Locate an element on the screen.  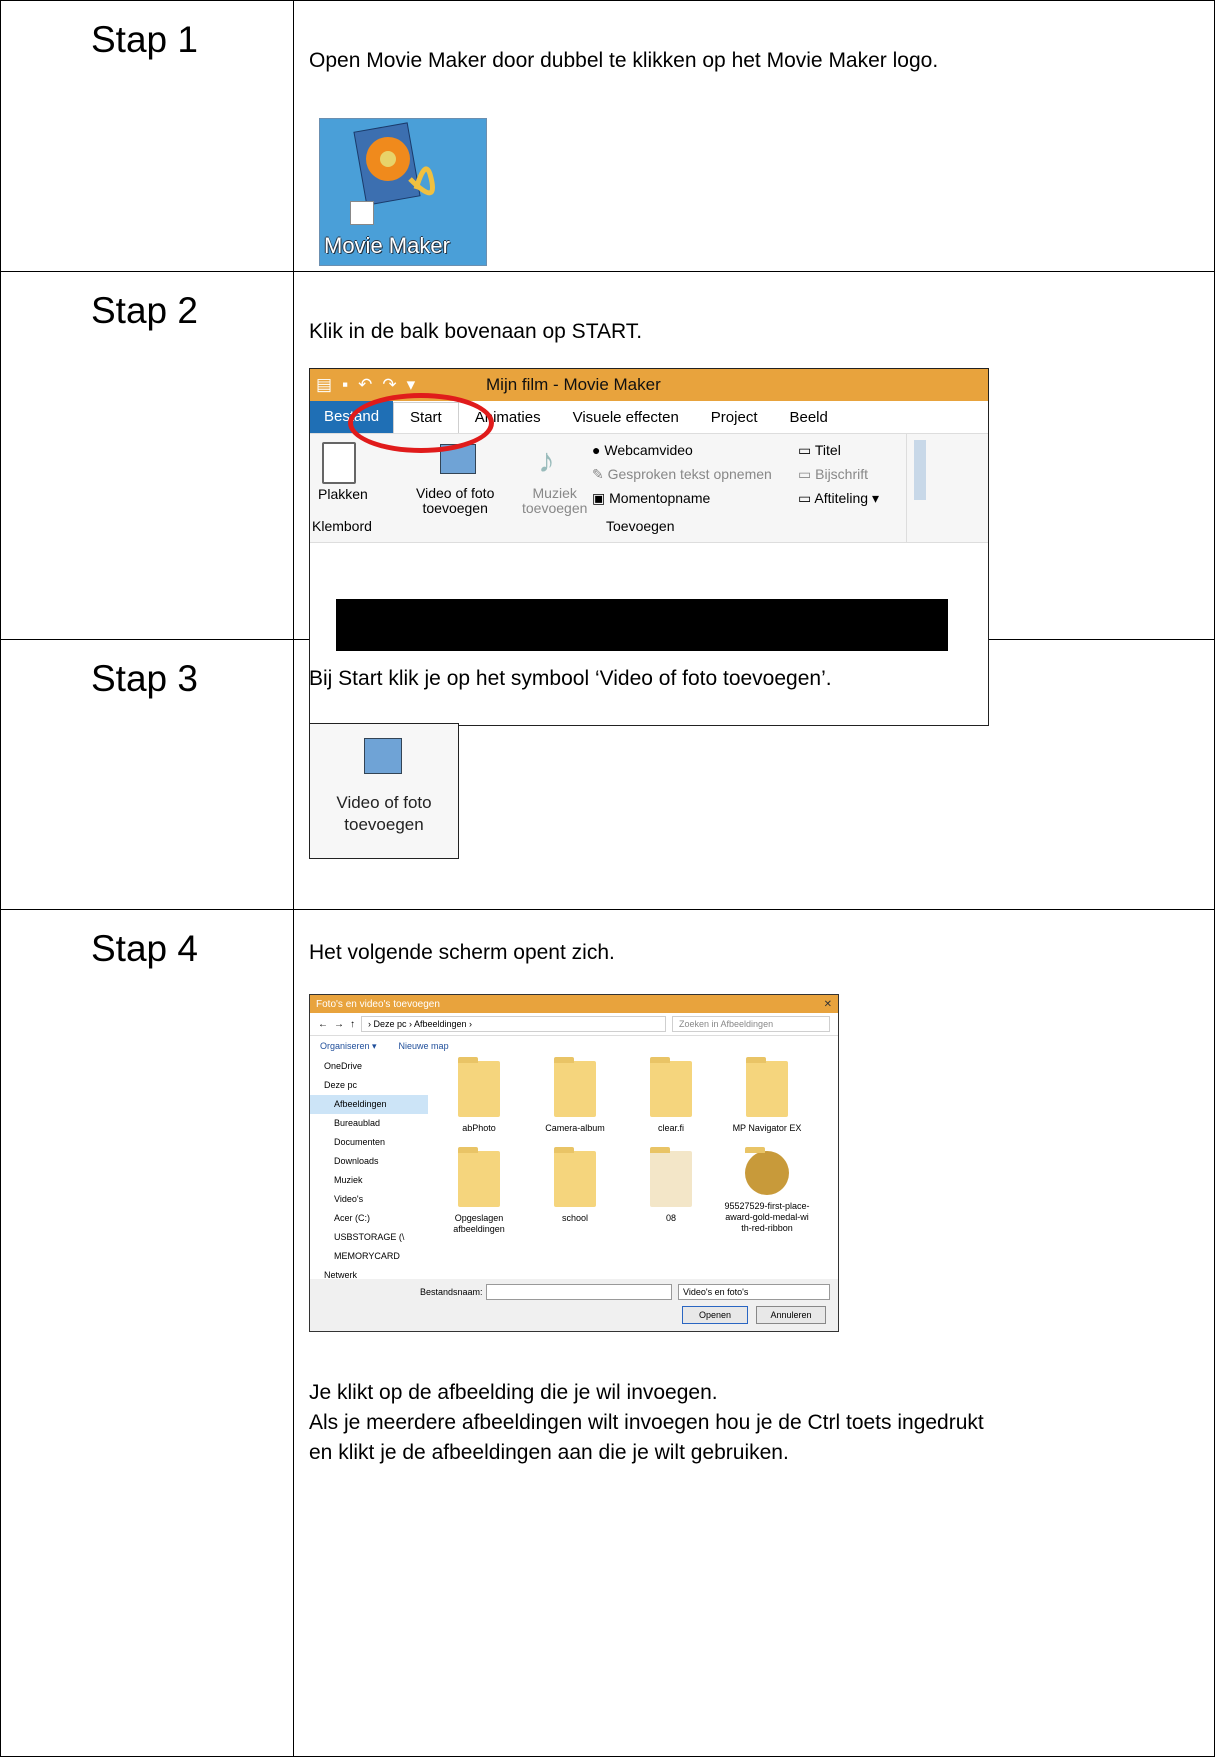
search-input: Zoeken in Afbeeldingen is located at coordinates (751, 1024).